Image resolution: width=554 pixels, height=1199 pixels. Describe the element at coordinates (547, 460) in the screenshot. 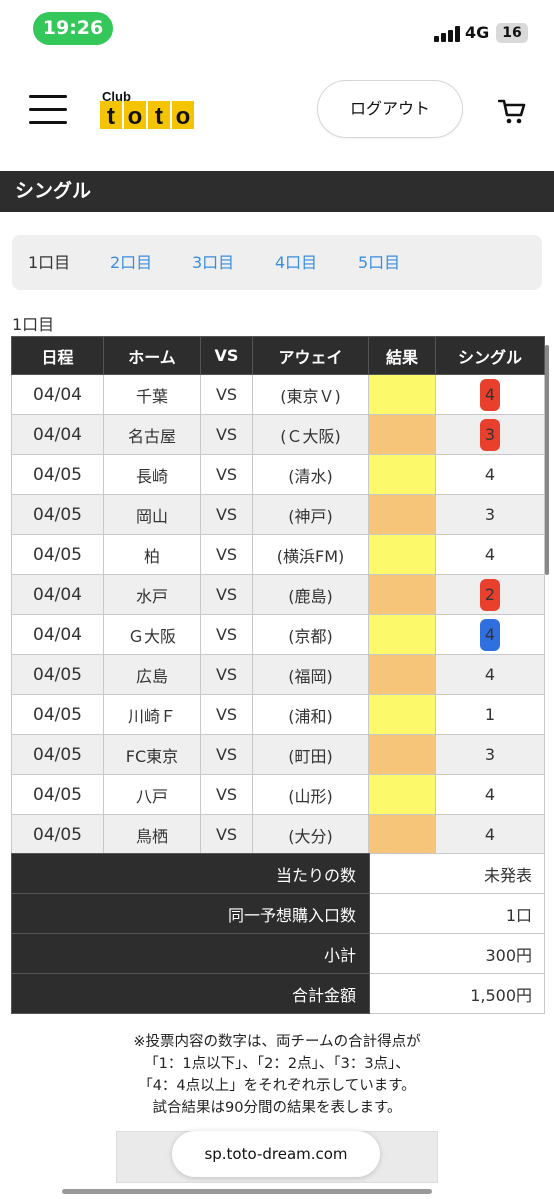

I see `scrollbar` at that location.